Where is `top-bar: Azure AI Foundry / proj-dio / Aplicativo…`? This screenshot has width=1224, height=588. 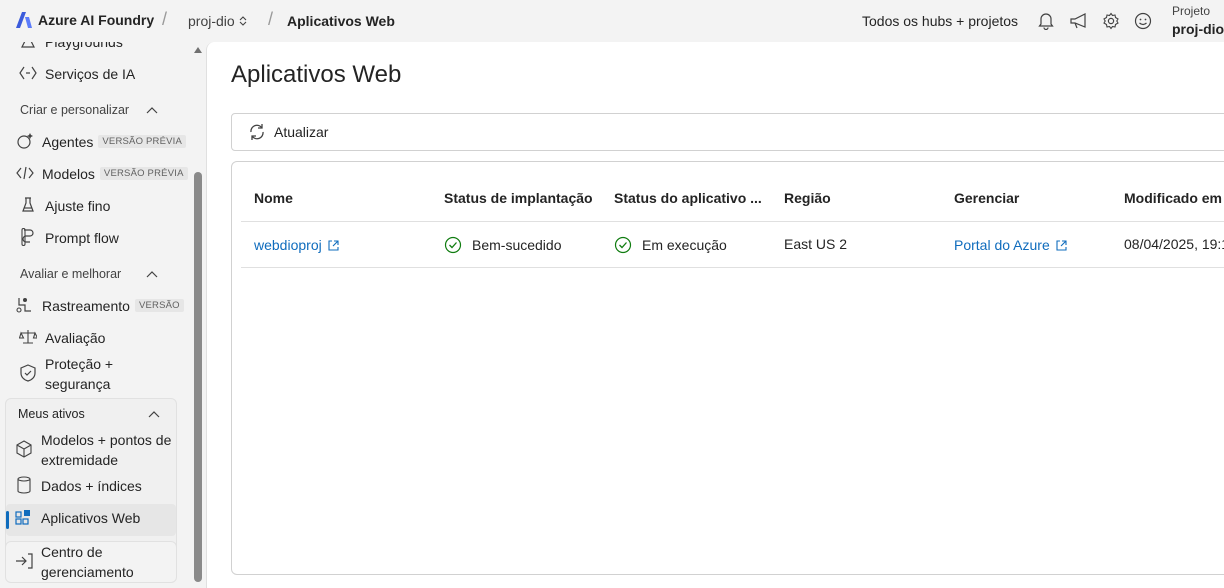 top-bar: Azure AI Foundry / proj-dio / Aplicativo… is located at coordinates (612, 21).